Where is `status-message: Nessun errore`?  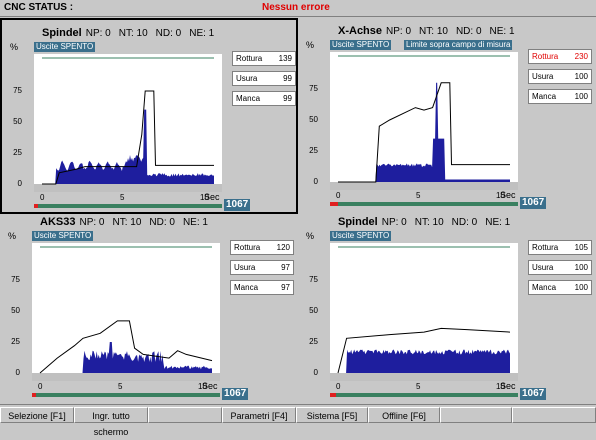
status-message: Nessun errore is located at coordinates (296, 7).